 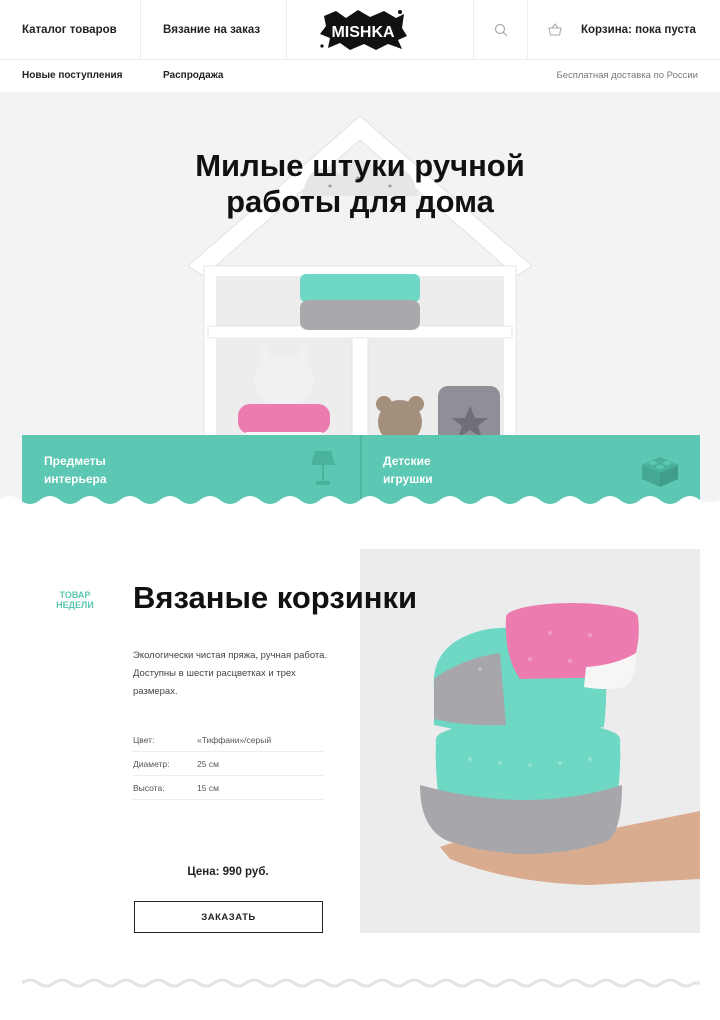 What do you see at coordinates (638, 29) in the screenshot?
I see `cart-status-link: Корзина: пока пуста` at bounding box center [638, 29].